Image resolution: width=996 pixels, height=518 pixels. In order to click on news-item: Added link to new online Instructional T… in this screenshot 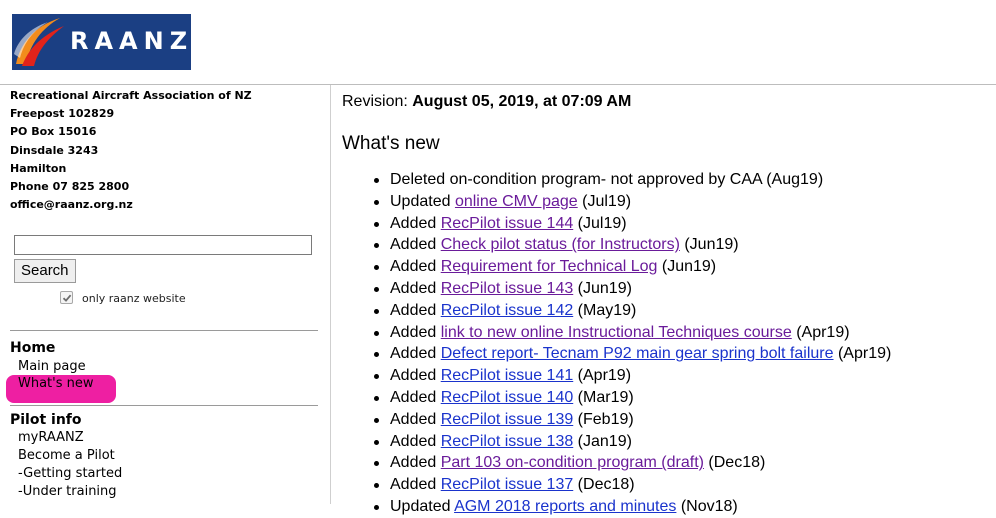, I will do `click(632, 333)`.